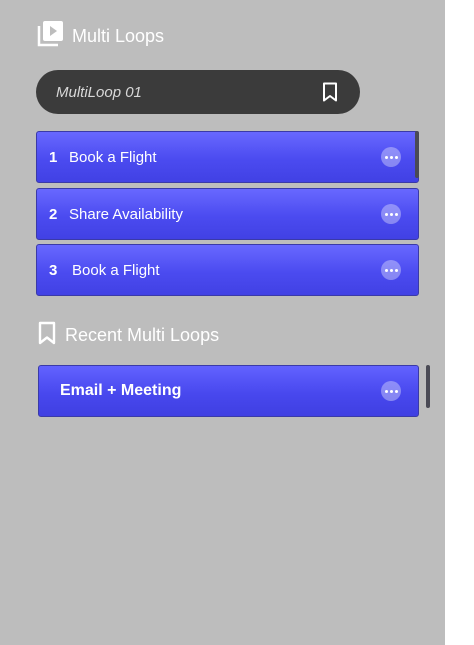  Describe the element at coordinates (198, 92) in the screenshot. I see `current-multiloop-pill: MultiLoop 01` at that location.